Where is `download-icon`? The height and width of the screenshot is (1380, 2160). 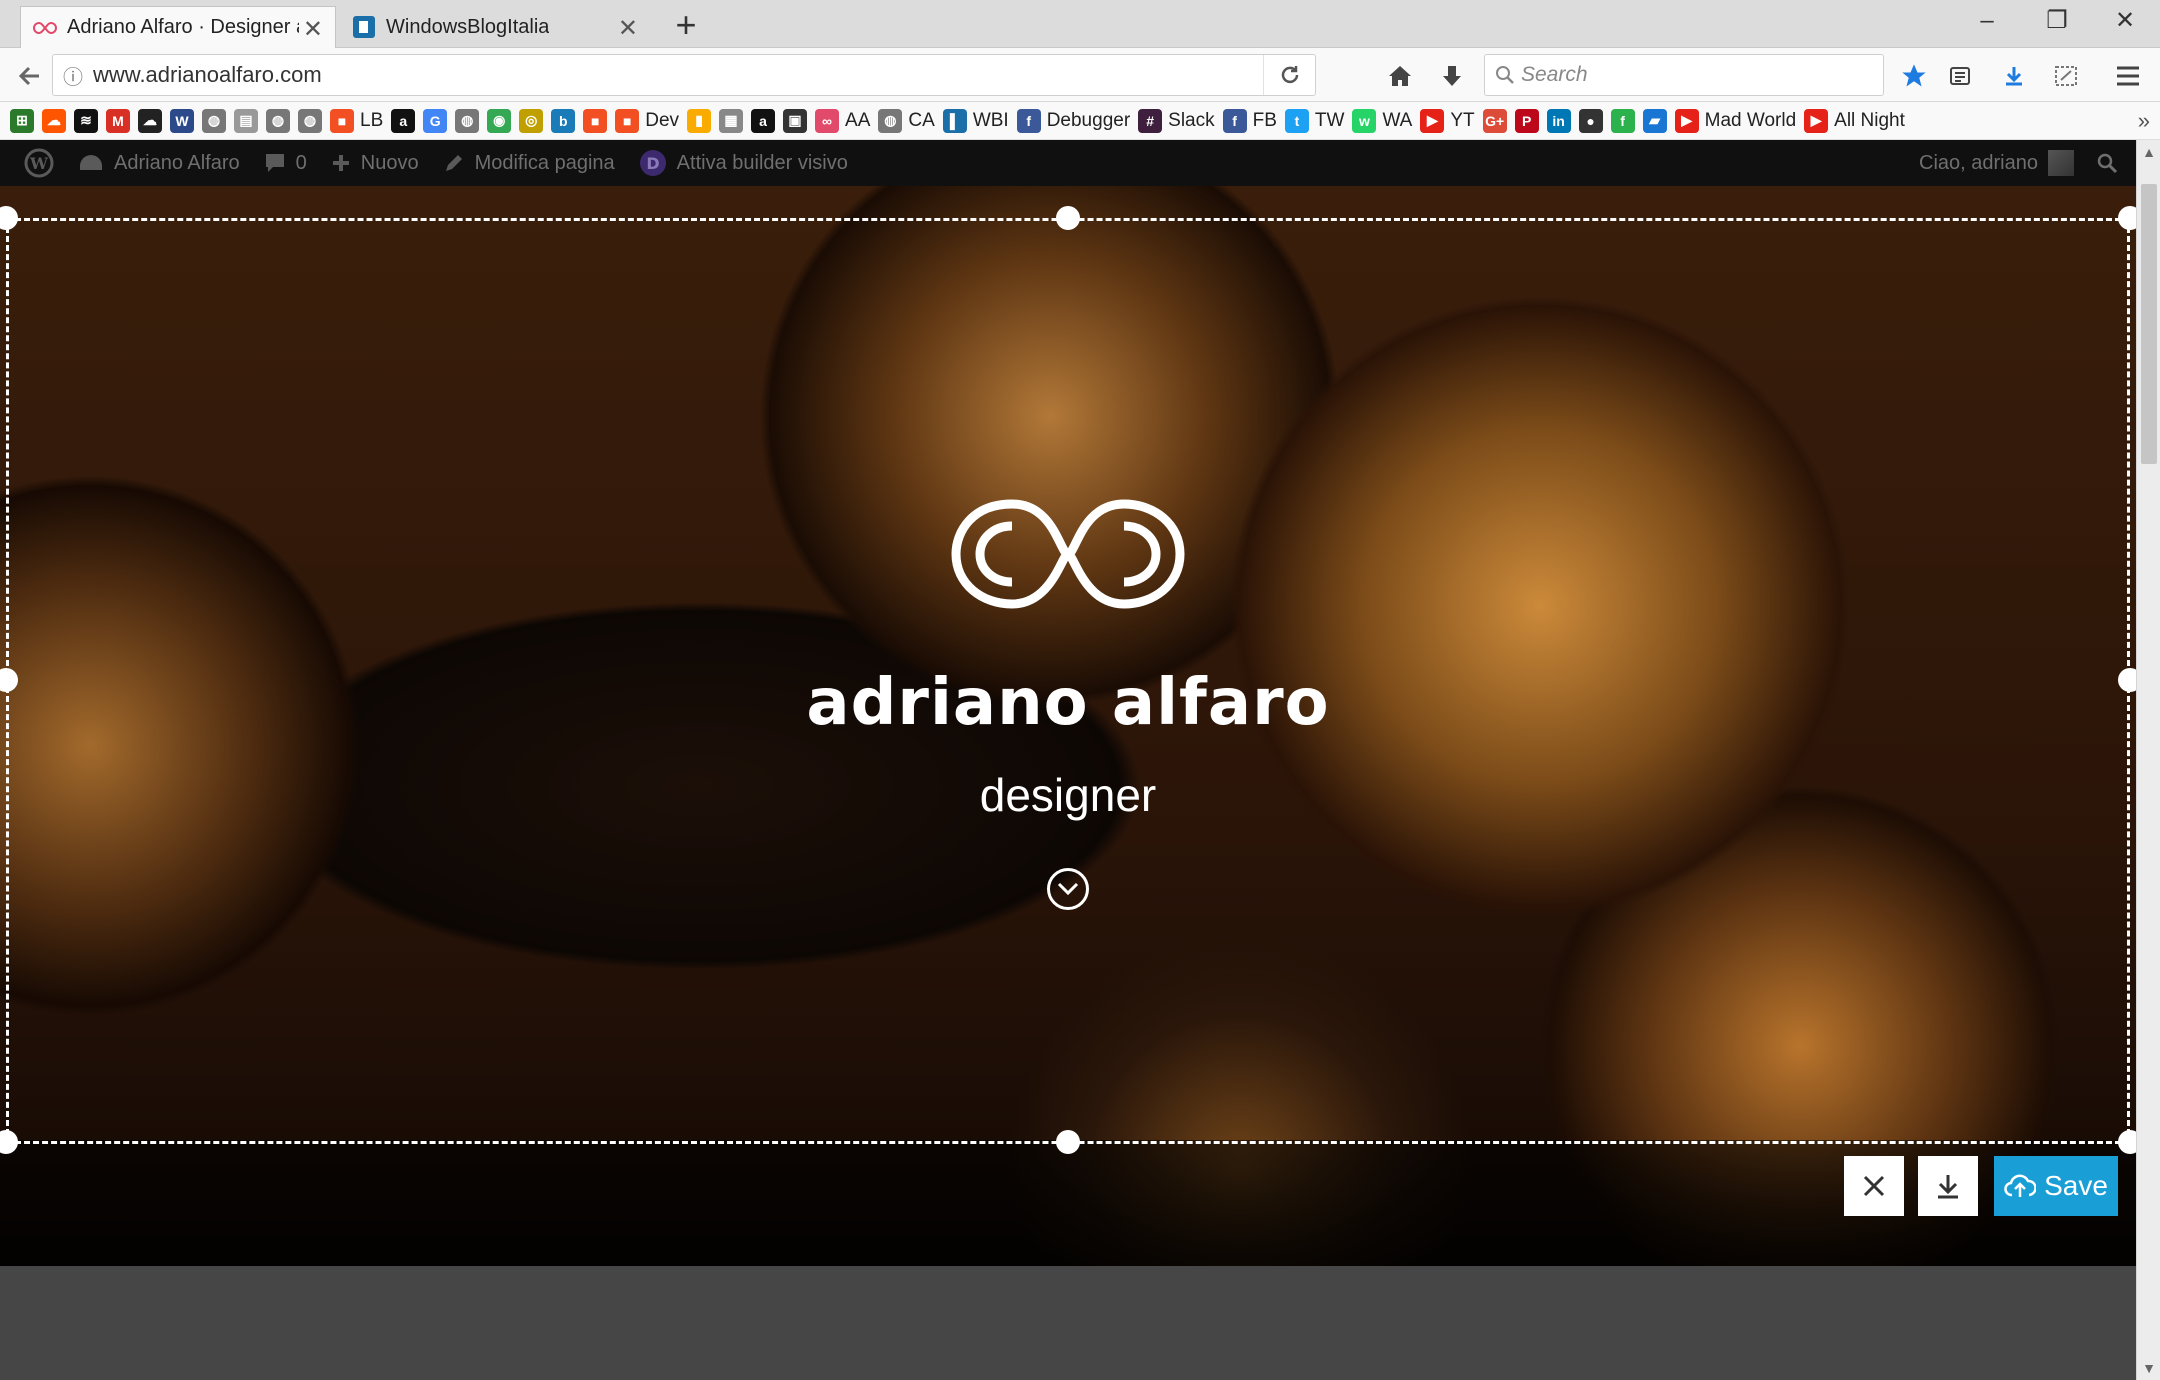
download-icon is located at coordinates (1948, 1187).